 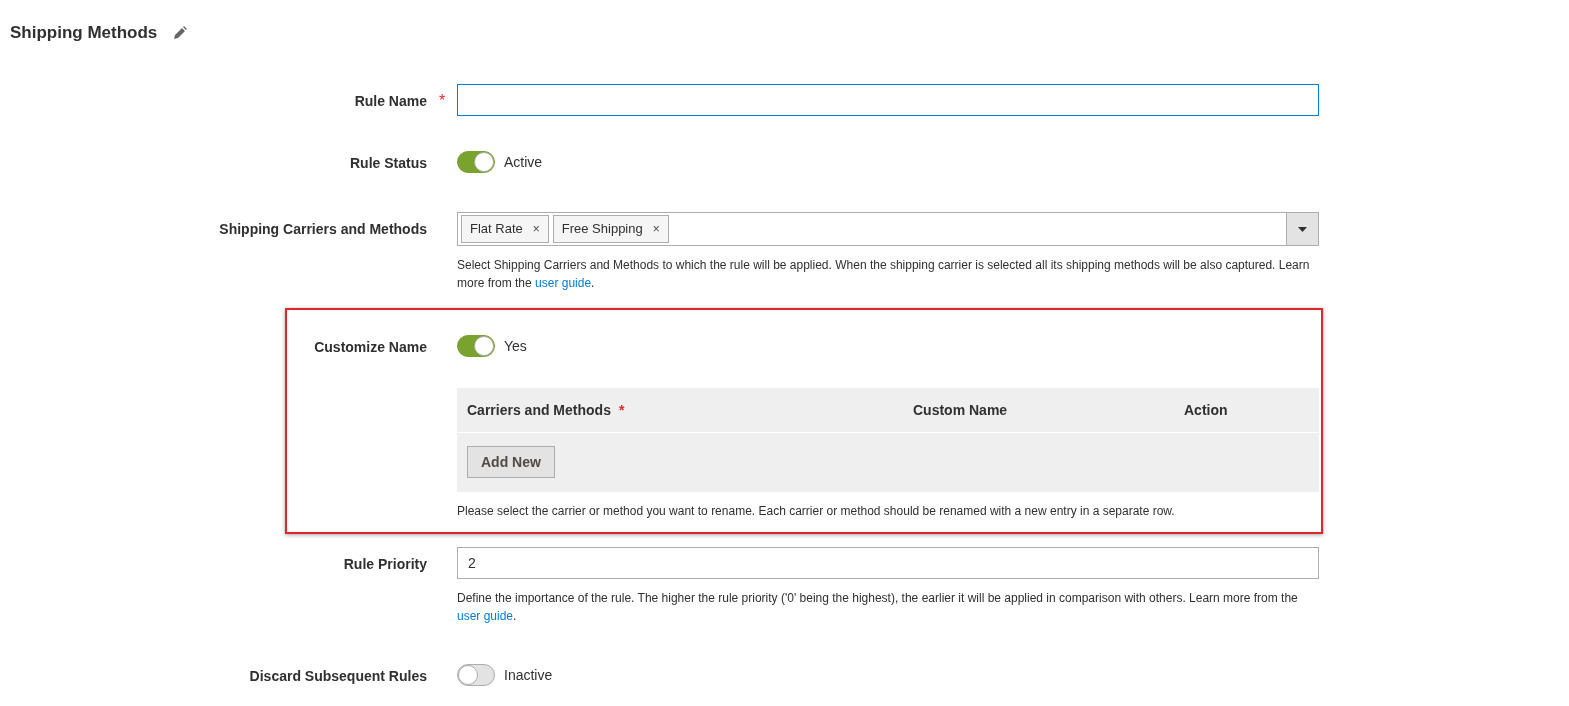 I want to click on help-text: Please select the carrier or method you want to rename. Each carrier or method should be renamed with a new entry in a separate row., so click(x=816, y=511).